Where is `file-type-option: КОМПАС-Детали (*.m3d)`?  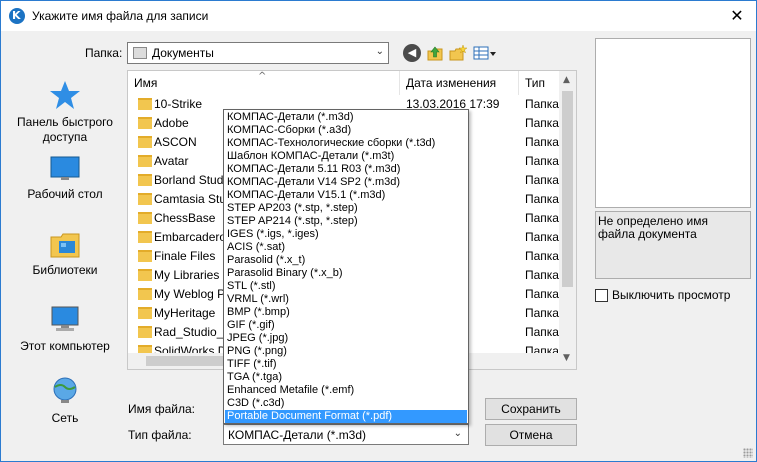 file-type-option: КОМПАС-Детали (*.m3d) is located at coordinates (346, 117).